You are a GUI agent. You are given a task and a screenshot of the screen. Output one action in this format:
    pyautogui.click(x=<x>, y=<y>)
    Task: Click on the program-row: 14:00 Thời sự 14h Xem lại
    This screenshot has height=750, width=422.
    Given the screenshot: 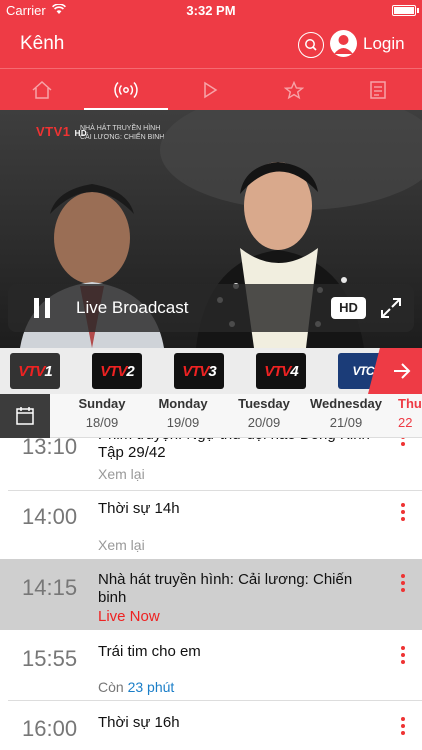 What is the action you would take?
    pyautogui.click(x=211, y=525)
    